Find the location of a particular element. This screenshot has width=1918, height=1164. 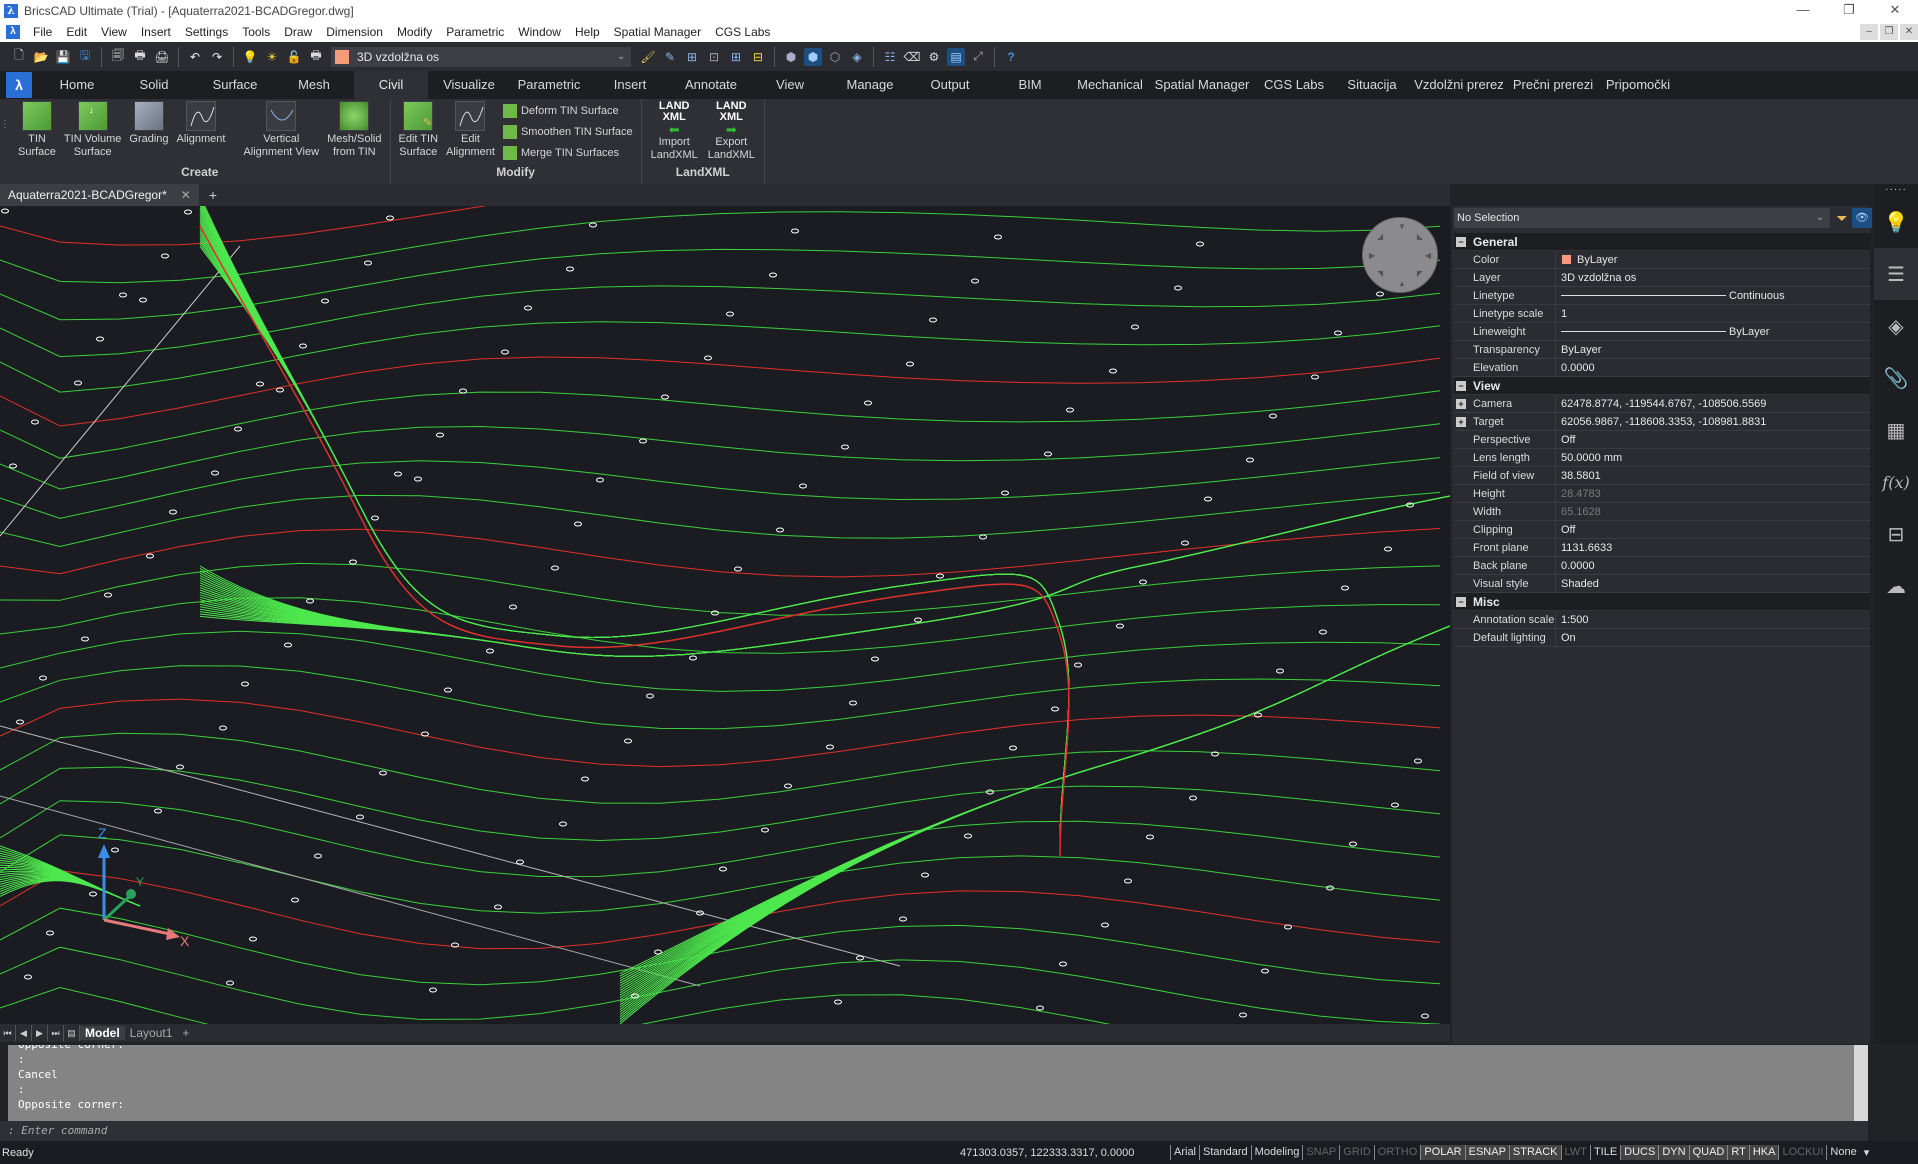

menu-window: Window is located at coordinates (539, 32).